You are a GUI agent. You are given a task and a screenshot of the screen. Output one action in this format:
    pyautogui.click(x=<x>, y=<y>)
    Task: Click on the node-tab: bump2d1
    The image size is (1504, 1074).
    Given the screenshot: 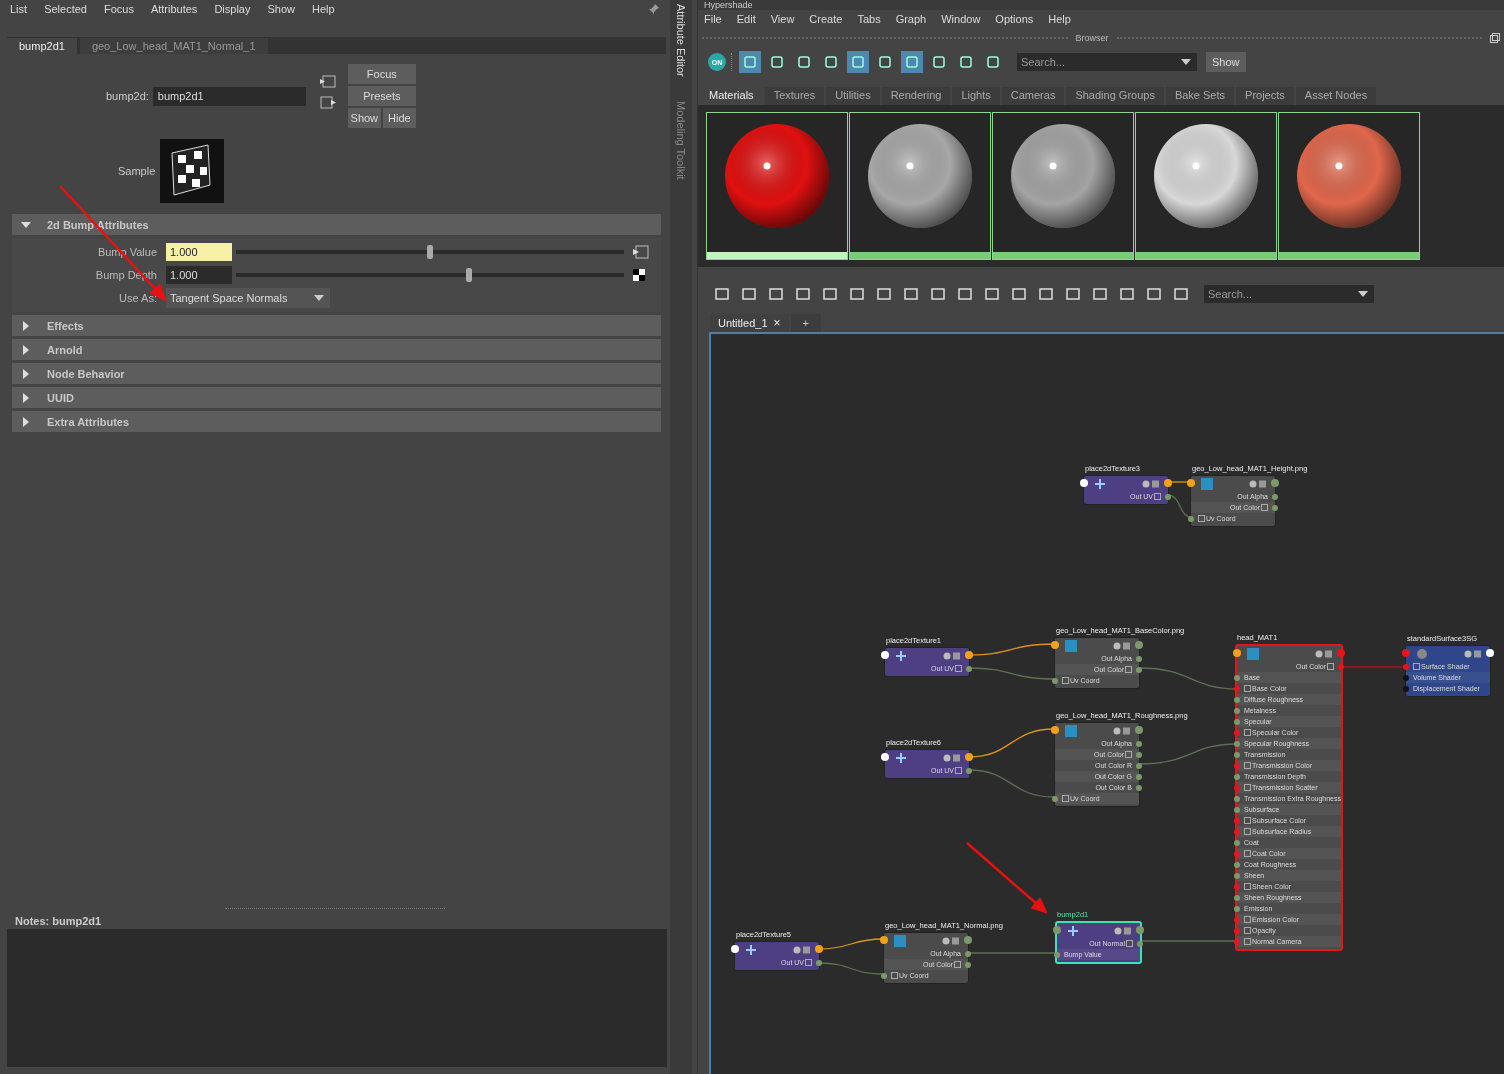 What is the action you would take?
    pyautogui.click(x=42, y=46)
    